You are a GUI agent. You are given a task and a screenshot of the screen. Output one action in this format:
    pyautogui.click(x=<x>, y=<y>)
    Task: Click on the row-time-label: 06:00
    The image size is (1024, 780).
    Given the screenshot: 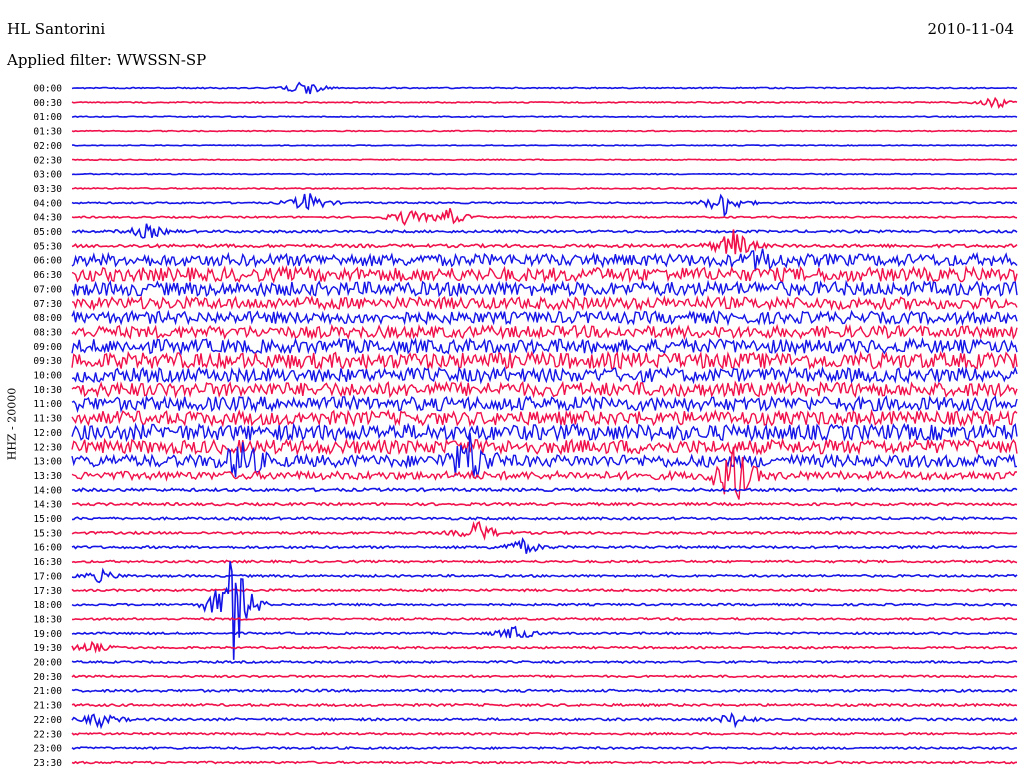 What is the action you would take?
    pyautogui.click(x=47, y=261)
    